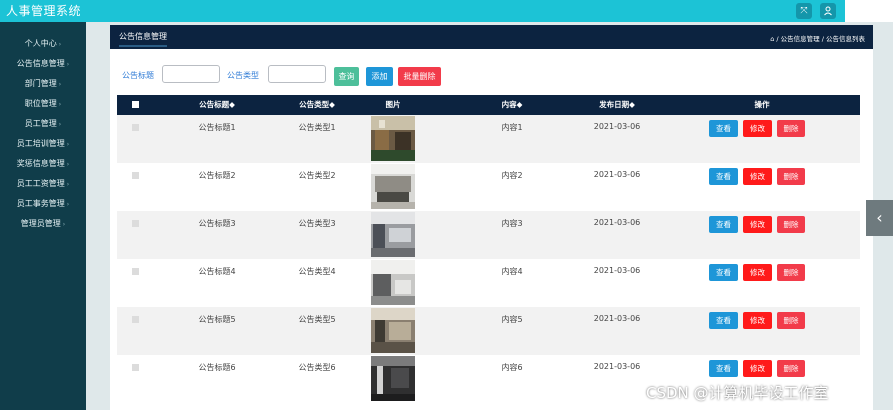  What do you see at coordinates (43, 224) in the screenshot?
I see `sidebar-item-admins: 管理员管理 ›` at bounding box center [43, 224].